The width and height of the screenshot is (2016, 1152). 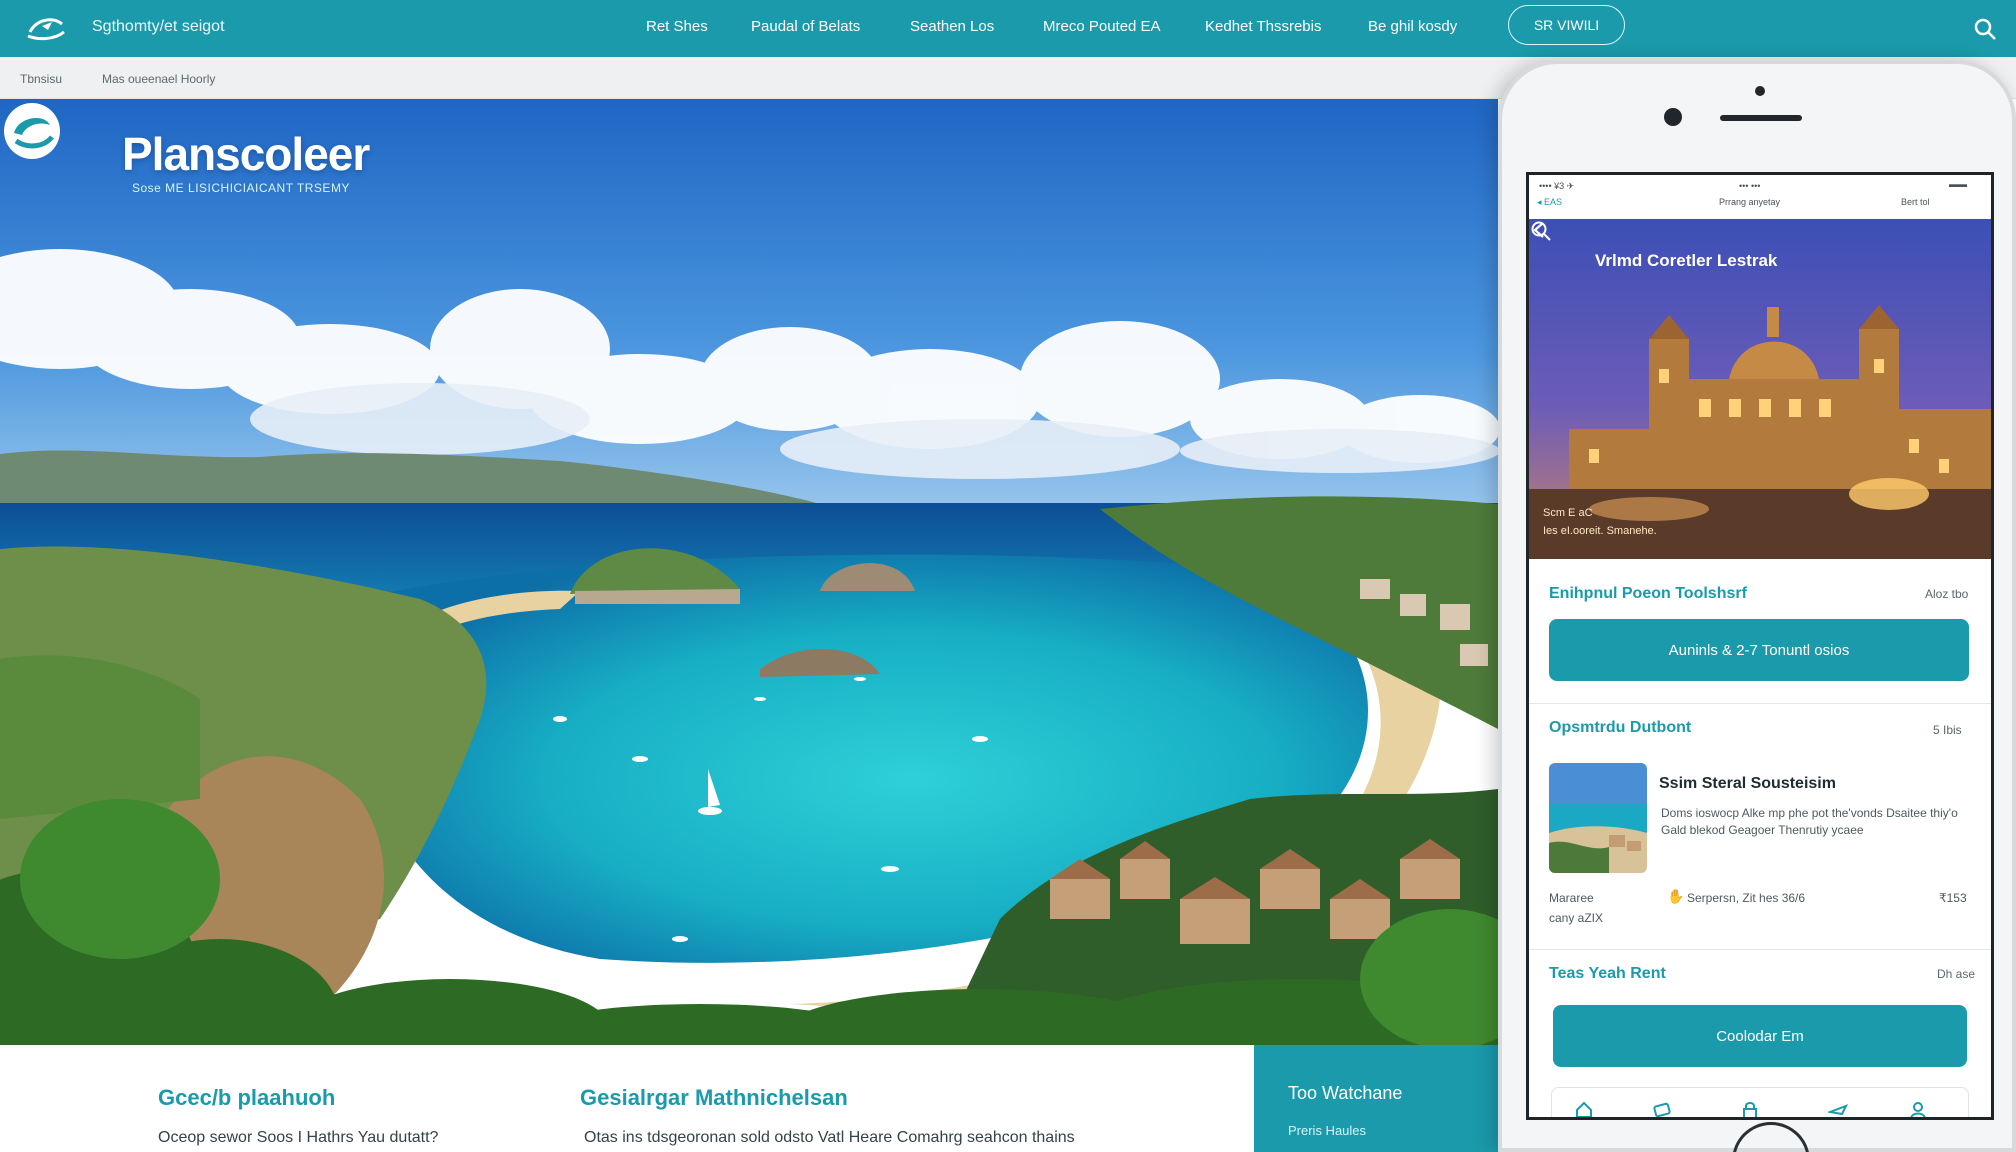 What do you see at coordinates (1648, 593) in the screenshot?
I see `section-1-label: Enihpnul Poeon Toolshsrf` at bounding box center [1648, 593].